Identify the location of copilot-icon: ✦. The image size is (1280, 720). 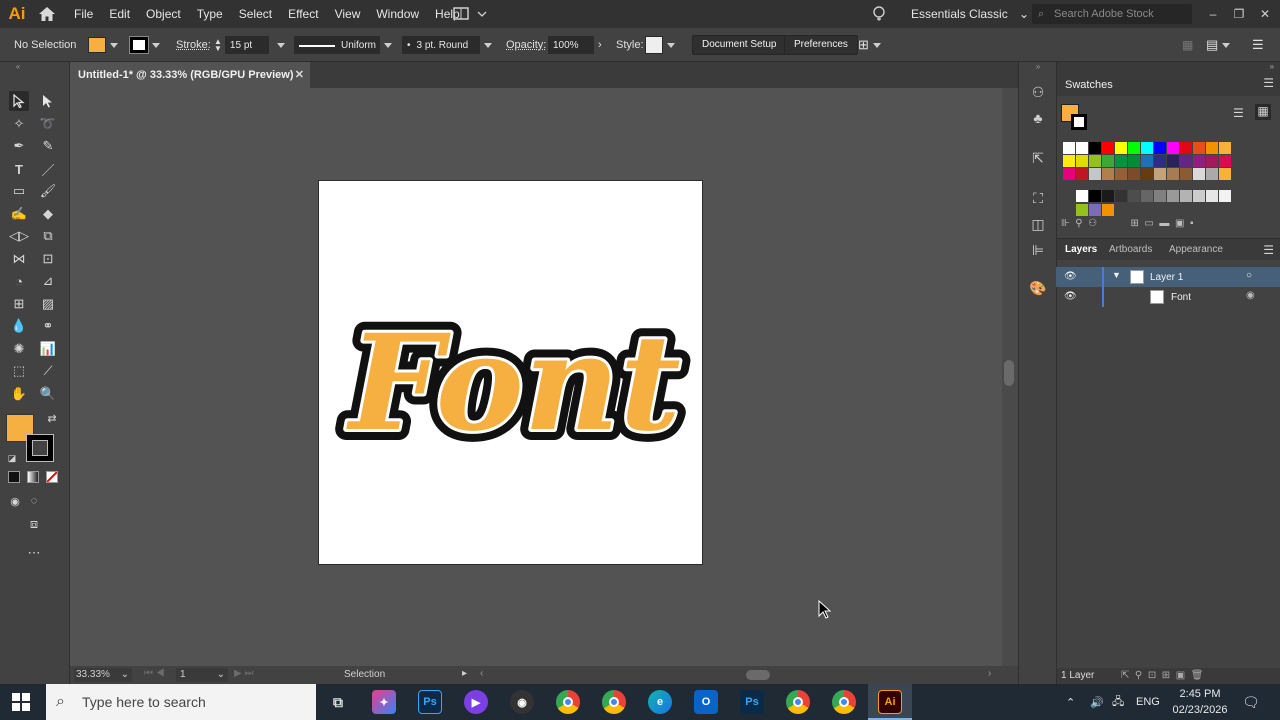
(384, 702).